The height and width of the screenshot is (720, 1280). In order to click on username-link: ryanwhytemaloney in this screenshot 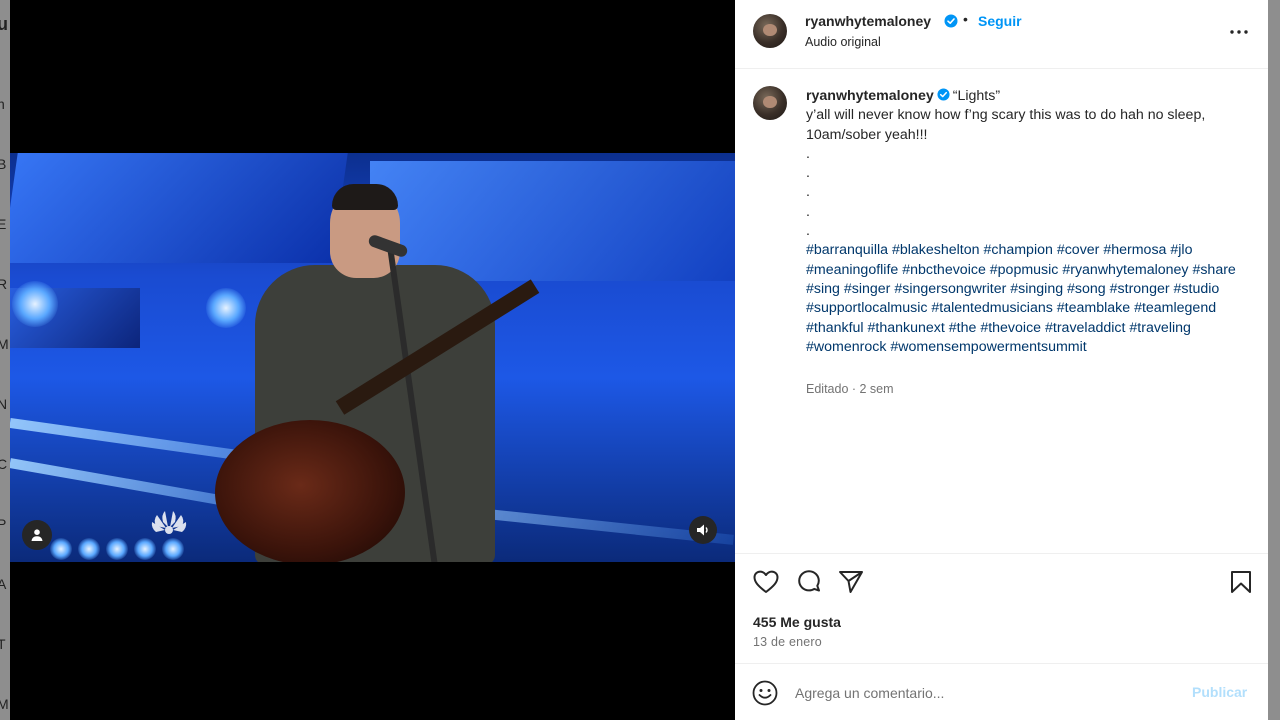, I will do `click(868, 21)`.